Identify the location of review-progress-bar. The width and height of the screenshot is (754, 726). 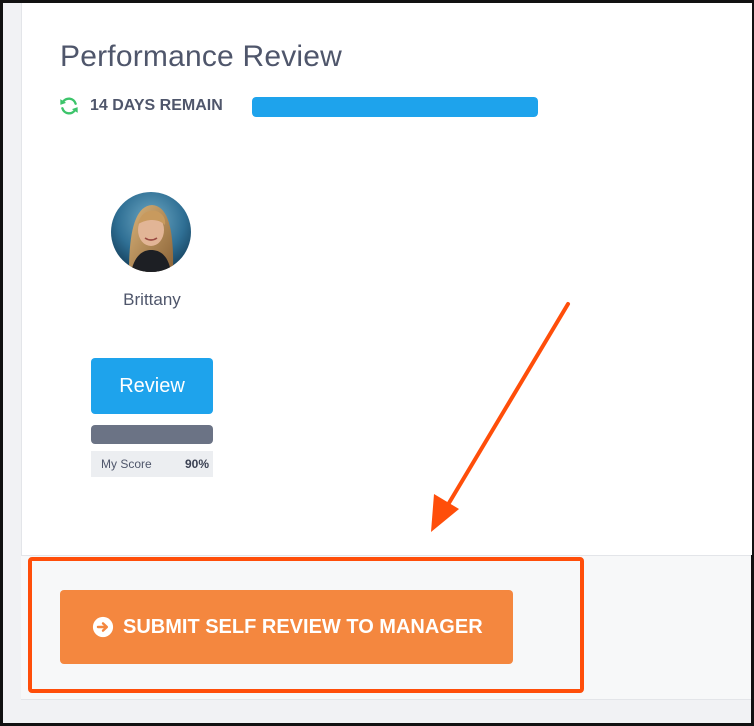
(395, 107).